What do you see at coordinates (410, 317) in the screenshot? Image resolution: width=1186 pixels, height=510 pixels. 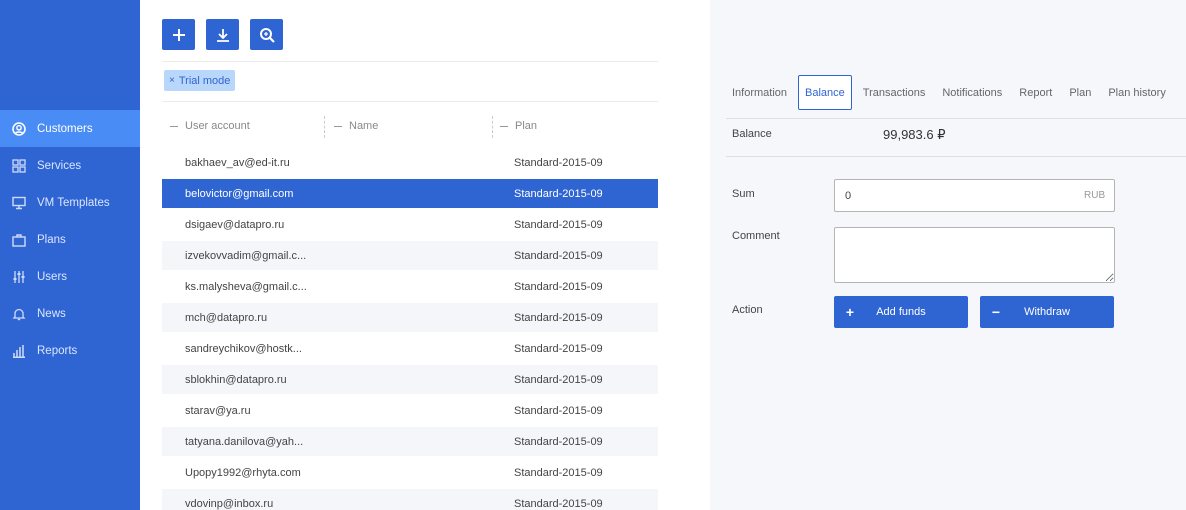 I see `table-row: mch@datapro.ru Standard-2015-09` at bounding box center [410, 317].